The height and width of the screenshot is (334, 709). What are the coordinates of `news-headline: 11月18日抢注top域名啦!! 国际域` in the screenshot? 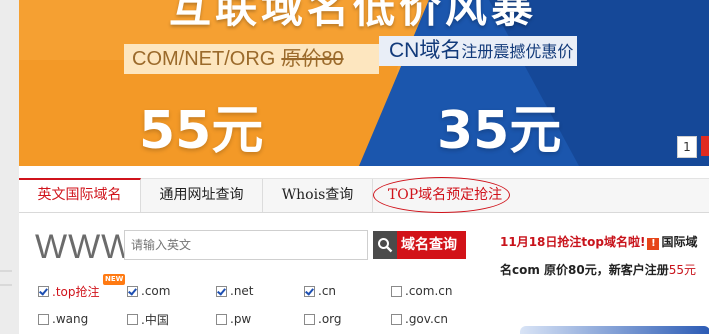 It's located at (598, 241).